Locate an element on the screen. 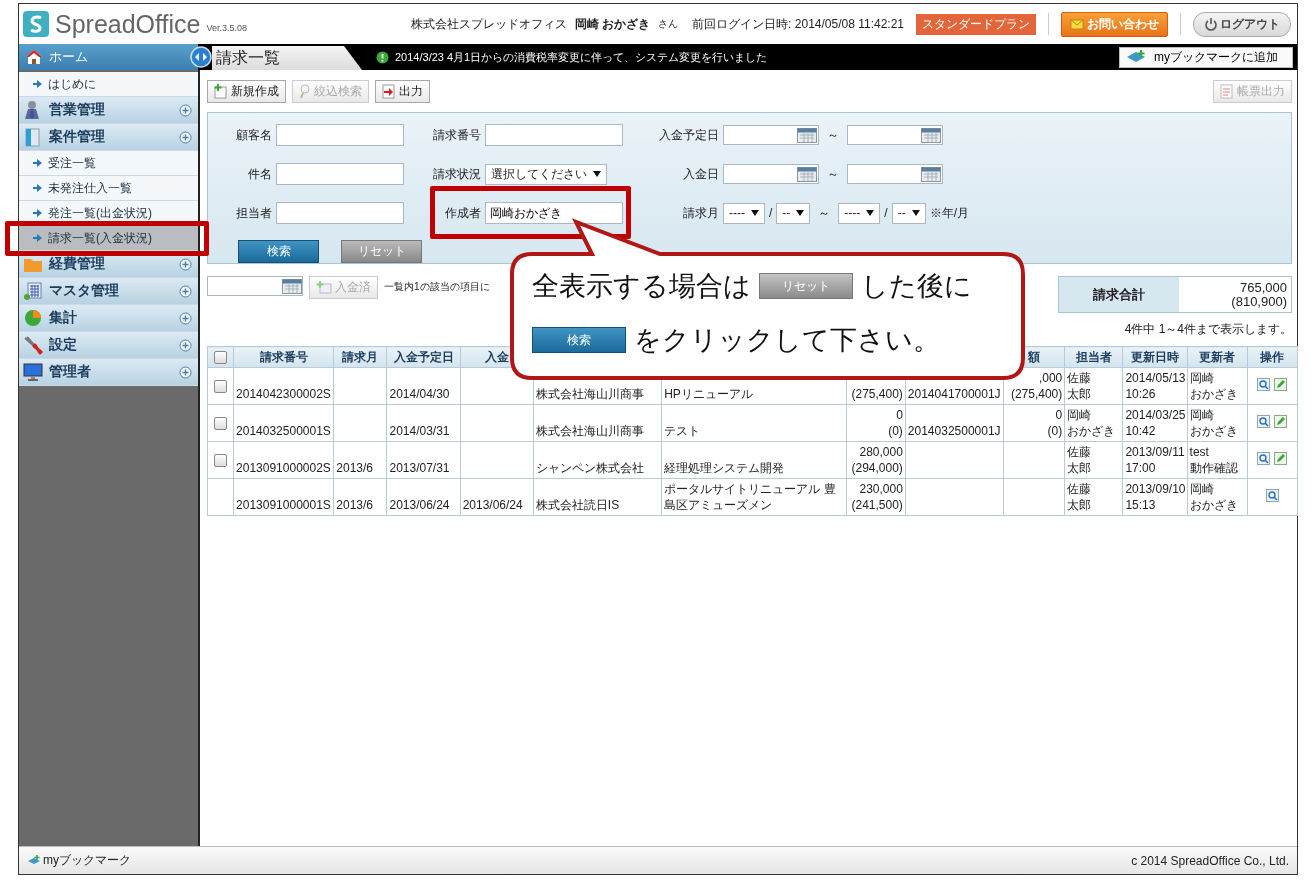 The height and width of the screenshot is (881, 1313). toolbar-button: 新規作成 is located at coordinates (246, 91).